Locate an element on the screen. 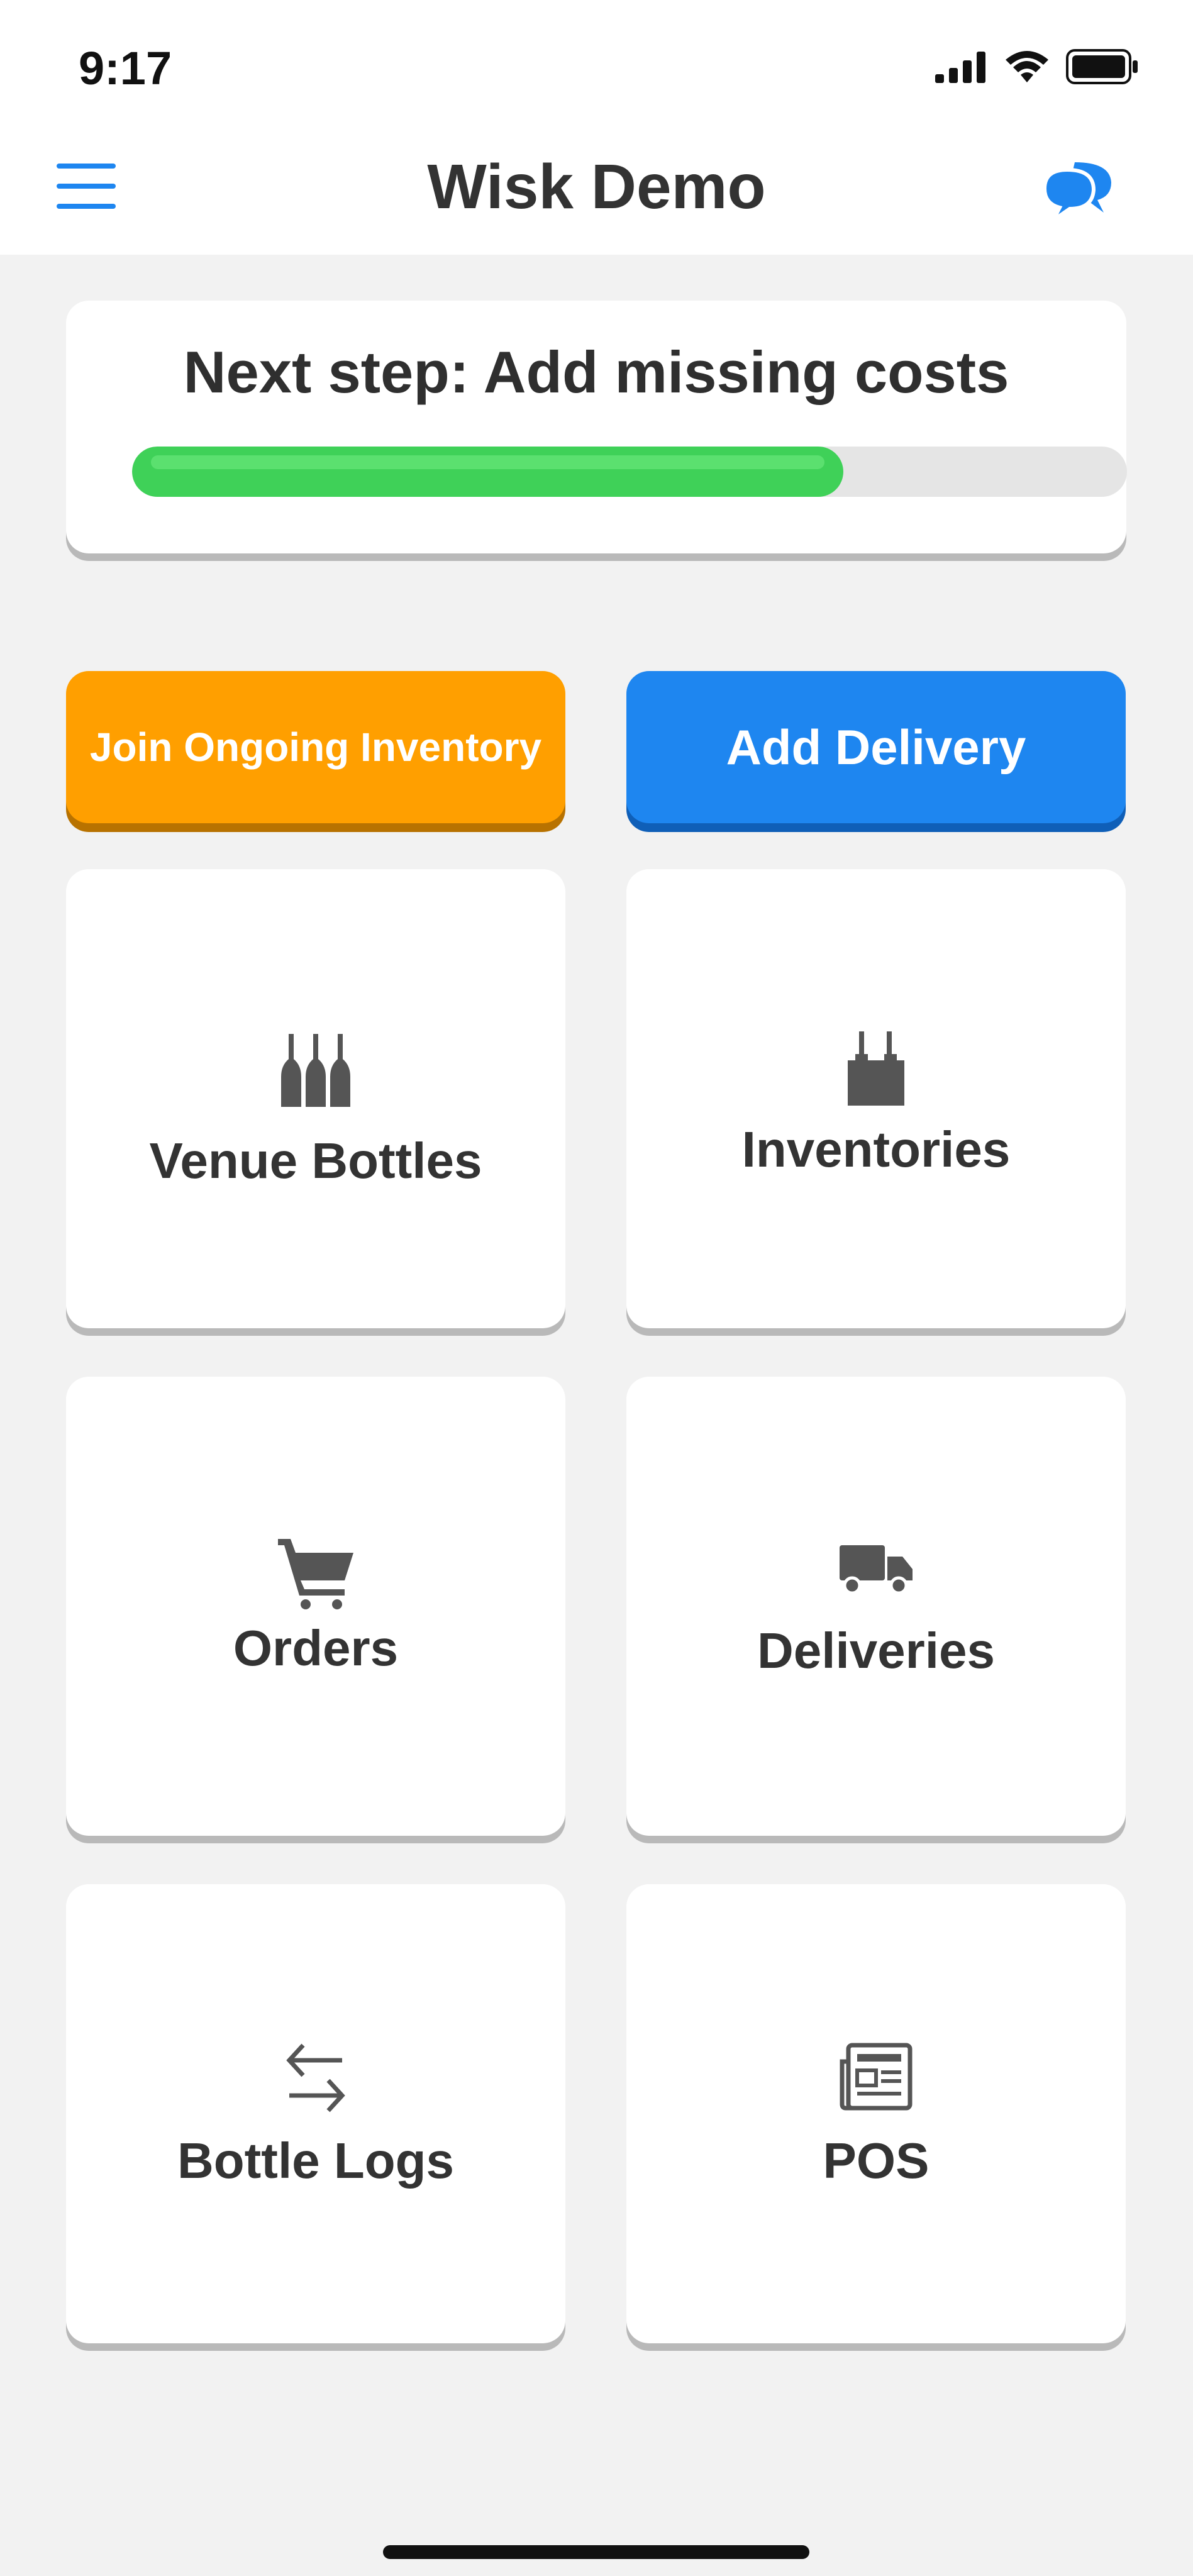  tile-deliveries: Deliveries is located at coordinates (876, 1606).